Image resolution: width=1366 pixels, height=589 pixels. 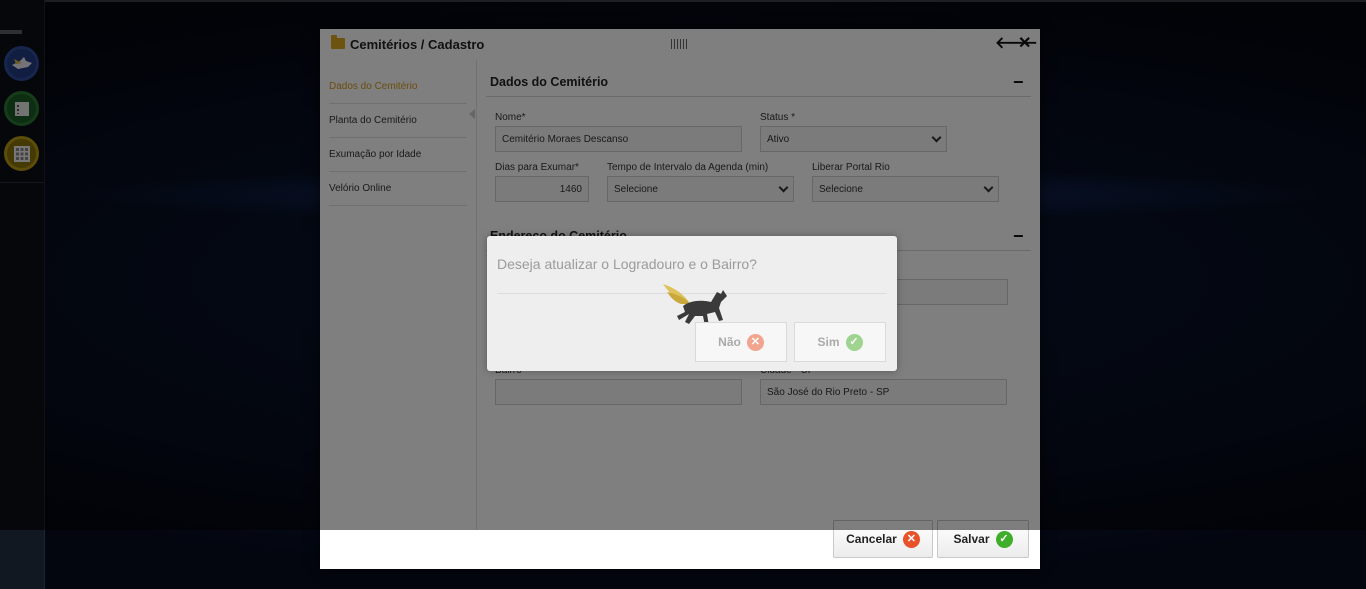 What do you see at coordinates (22, 559) in the screenshot?
I see `rail-bottom-panel` at bounding box center [22, 559].